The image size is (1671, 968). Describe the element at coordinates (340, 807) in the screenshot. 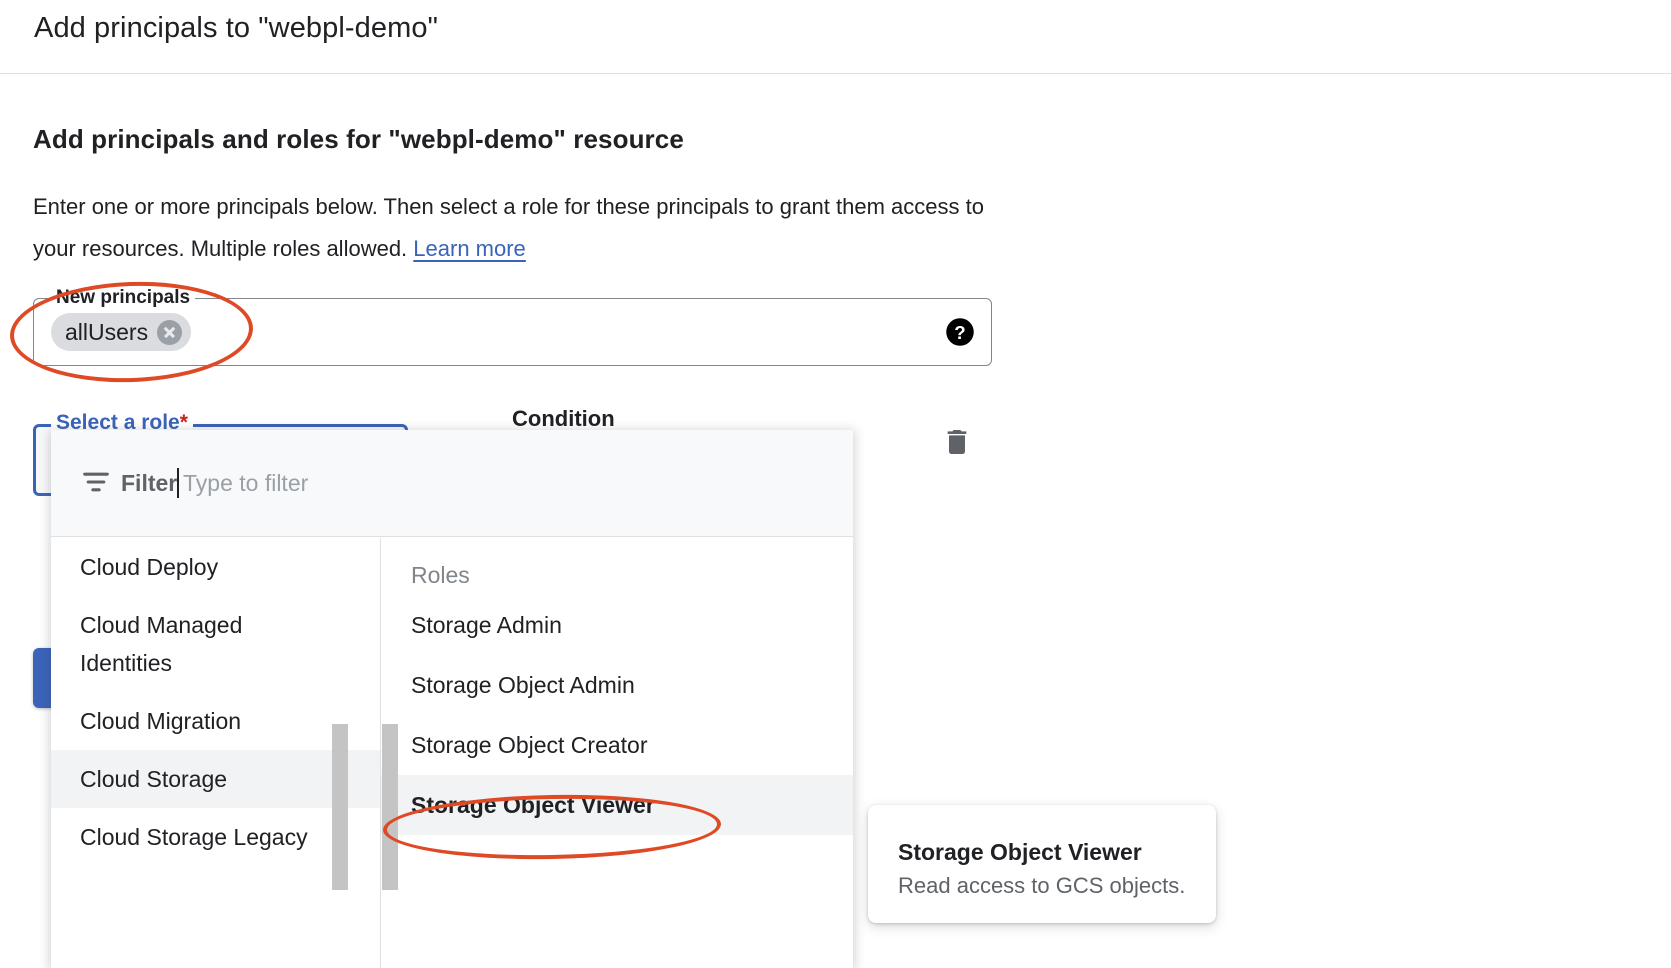

I see `category-list-scrollbar` at that location.